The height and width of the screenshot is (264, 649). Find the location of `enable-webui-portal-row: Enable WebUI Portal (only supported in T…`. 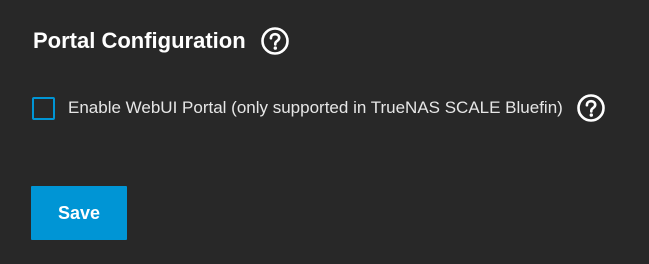

enable-webui-portal-row: Enable WebUI Portal (only supported in T… is located at coordinates (319, 108).